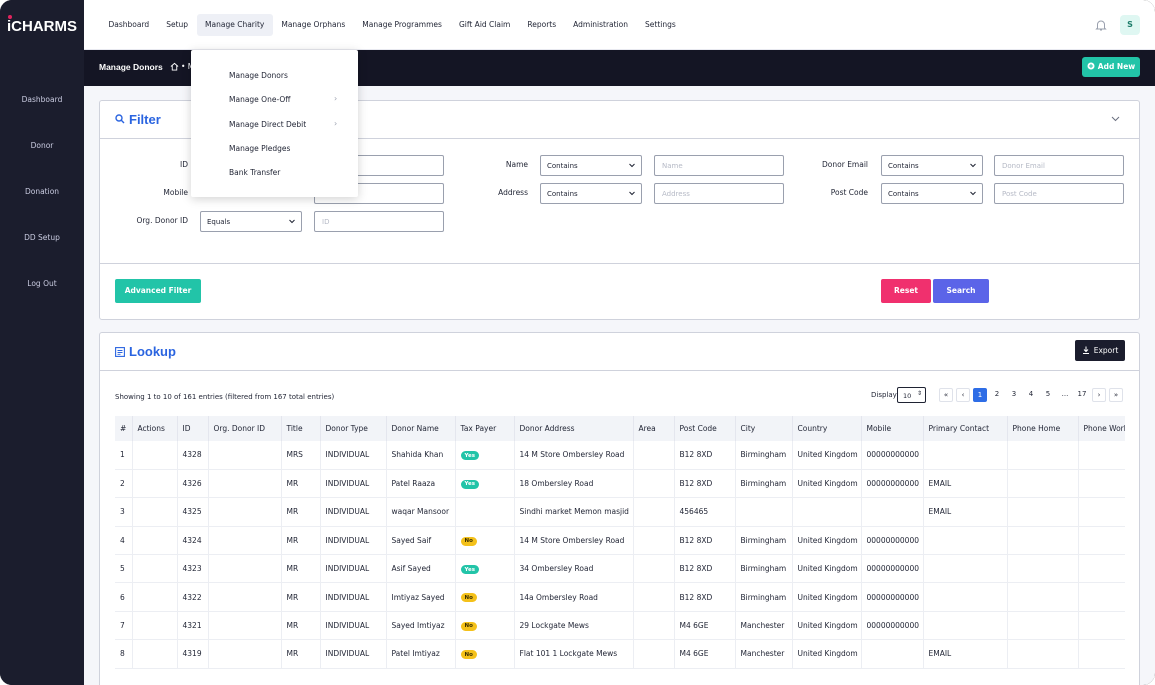 The height and width of the screenshot is (685, 1155). I want to click on cell-actions, so click(155, 569).